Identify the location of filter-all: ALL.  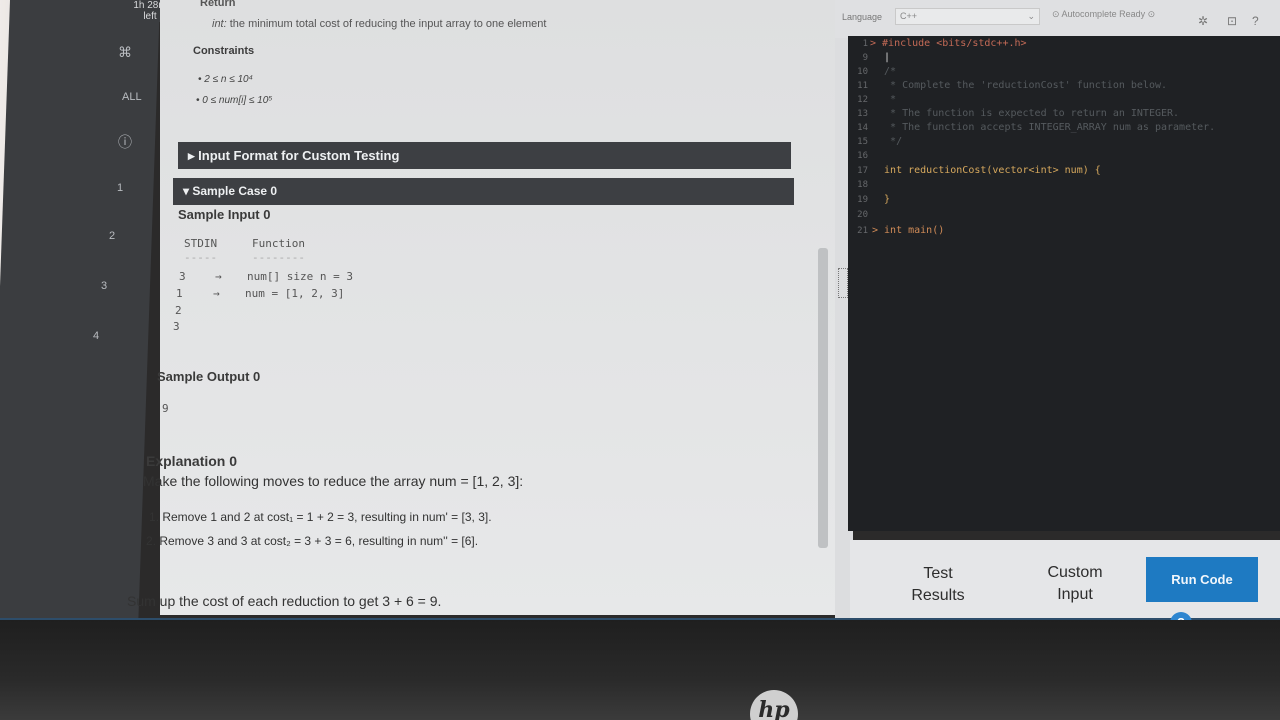
(132, 97).